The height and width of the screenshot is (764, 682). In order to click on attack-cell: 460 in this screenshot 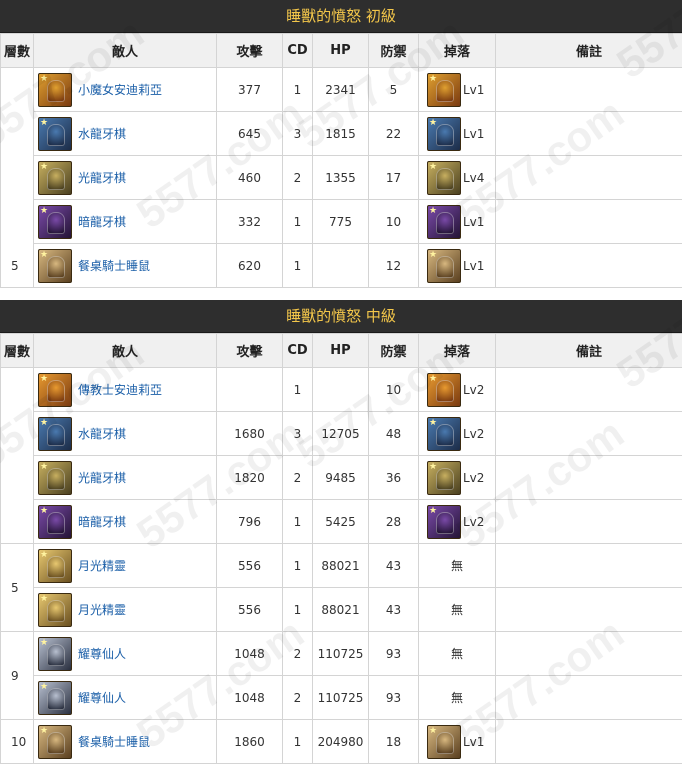, I will do `click(250, 178)`.